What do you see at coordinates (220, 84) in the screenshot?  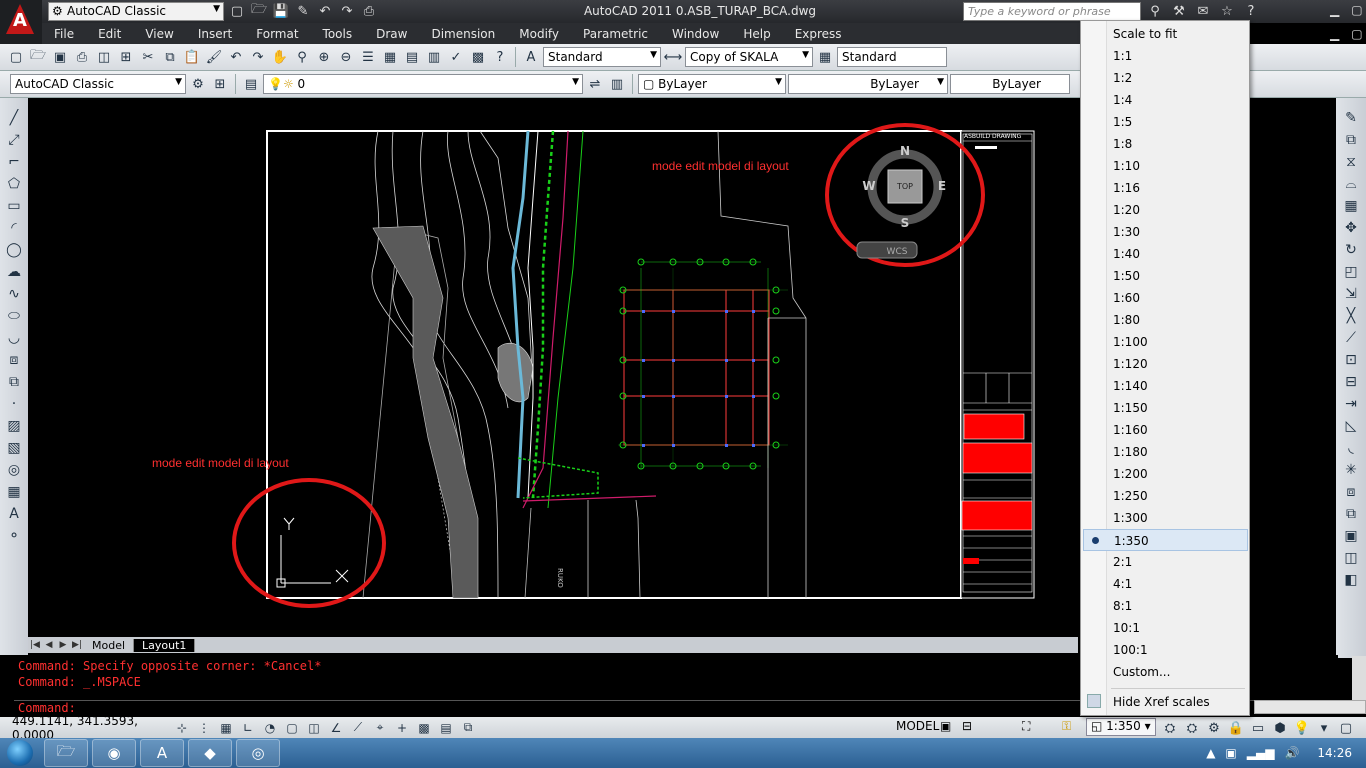 I see `customize-icon: ⊞` at bounding box center [220, 84].